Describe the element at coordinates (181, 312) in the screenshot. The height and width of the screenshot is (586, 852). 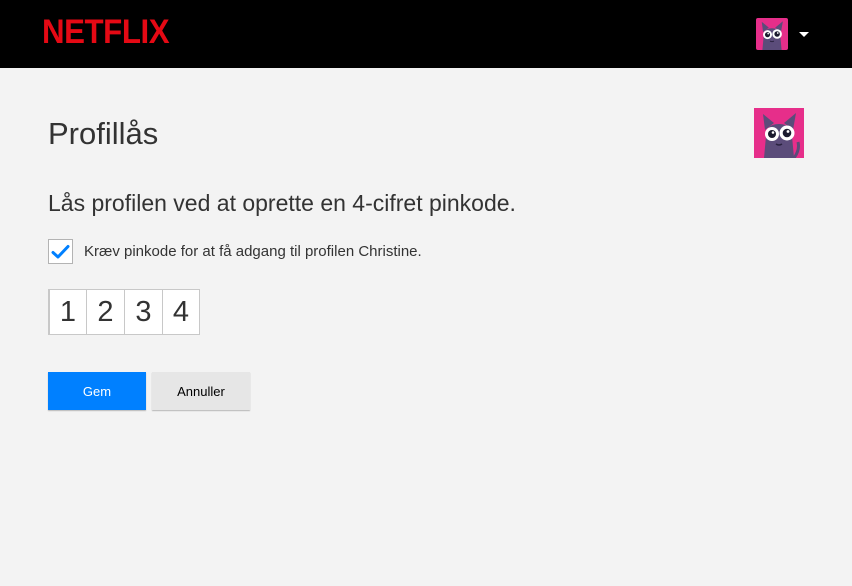
I see `pin-digit-4: 4` at that location.